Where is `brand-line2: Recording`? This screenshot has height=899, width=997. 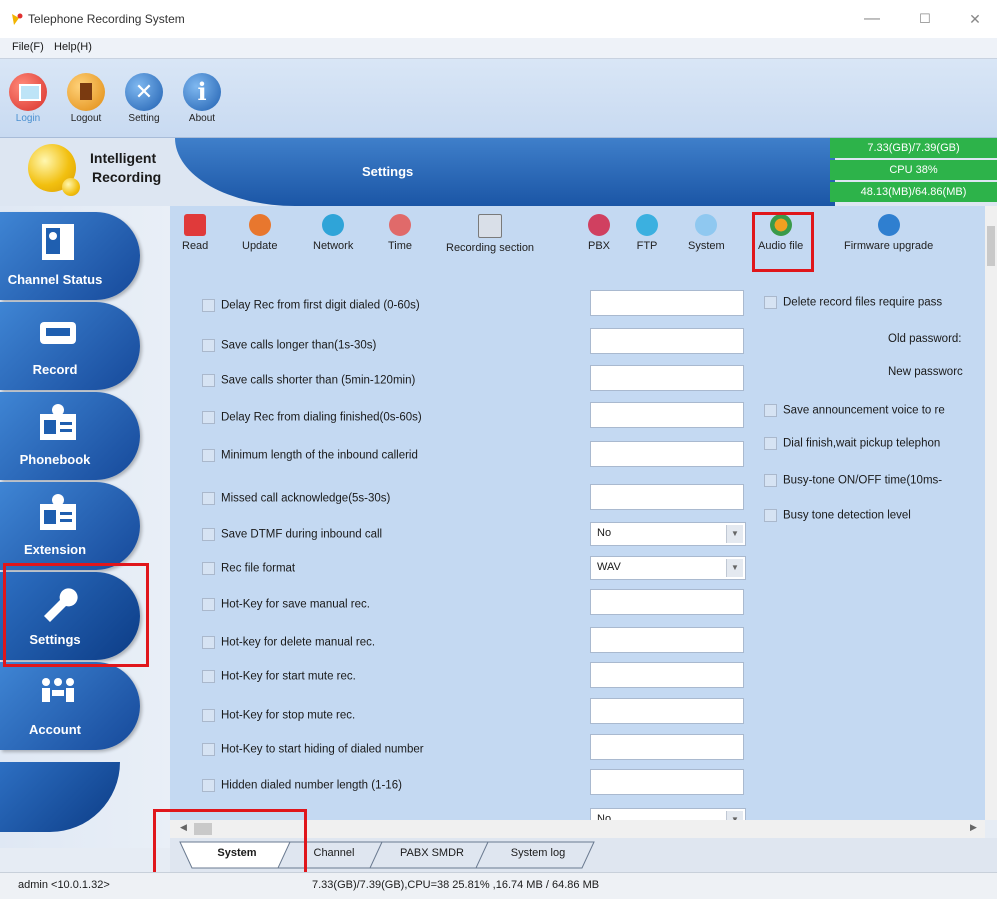 brand-line2: Recording is located at coordinates (127, 177).